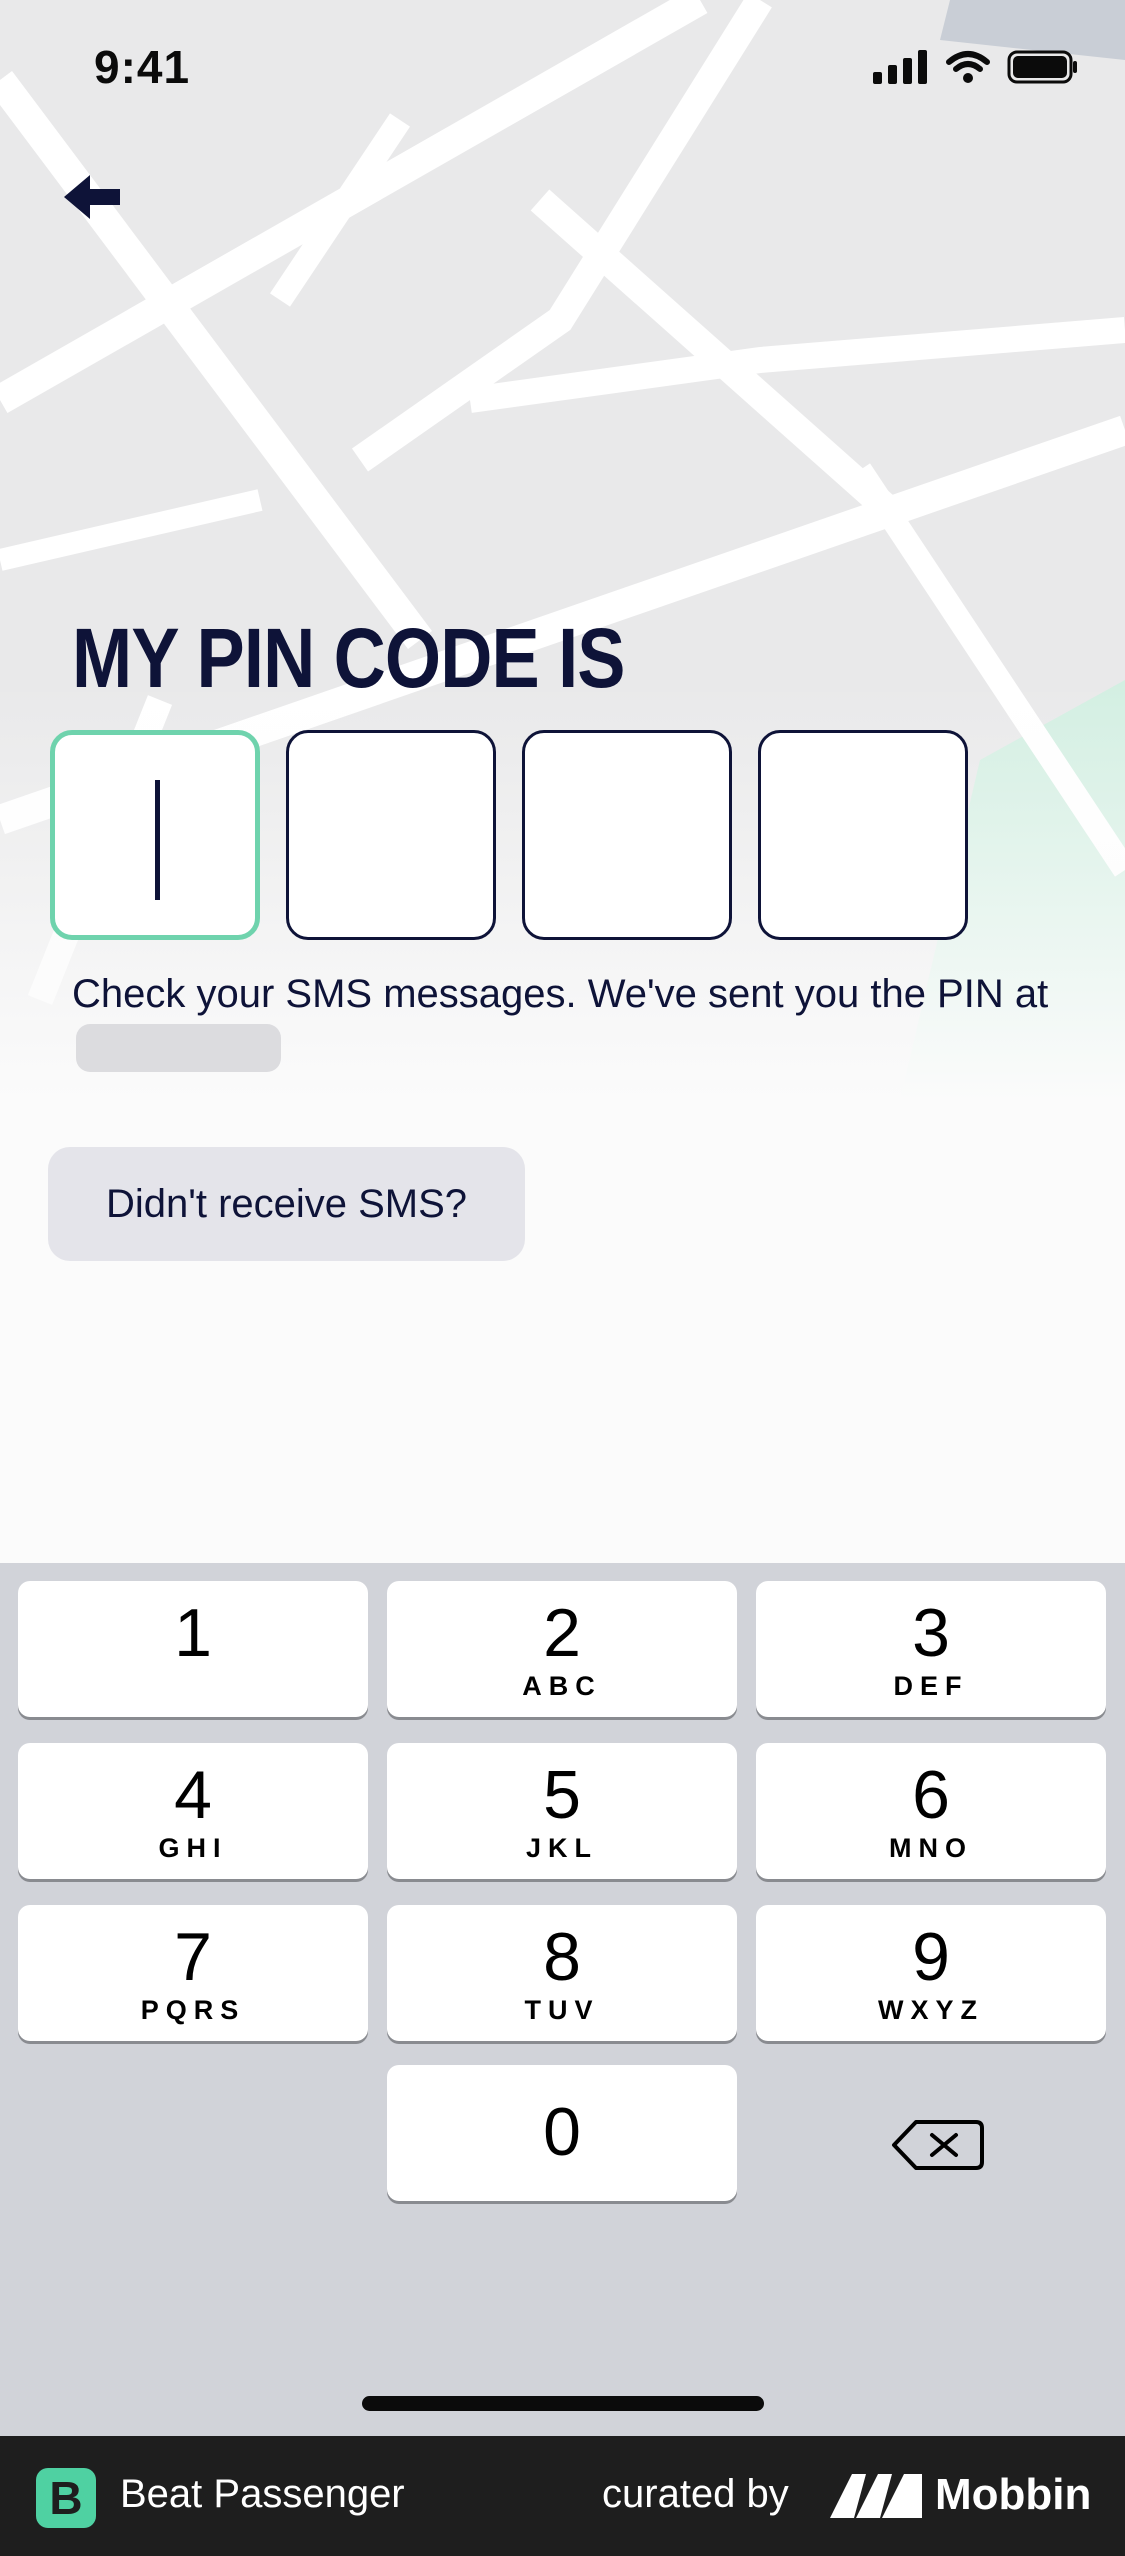 The height and width of the screenshot is (2556, 1125). I want to click on signal-icon, so click(900, 67).